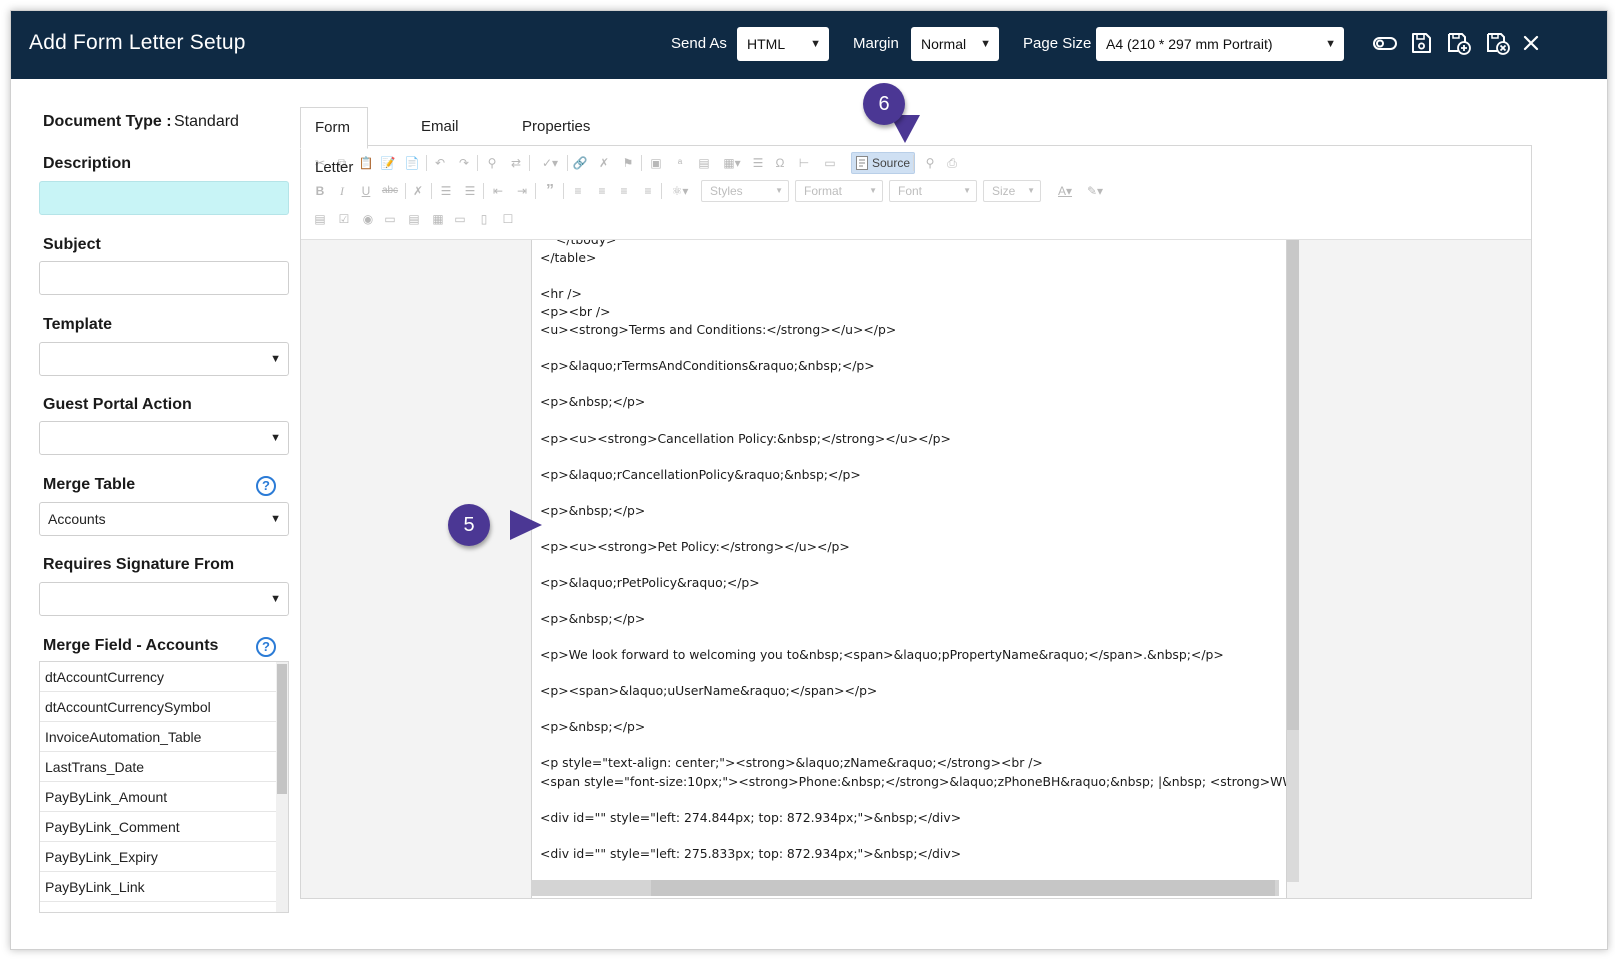  I want to click on redo-icon: ↷, so click(464, 163).